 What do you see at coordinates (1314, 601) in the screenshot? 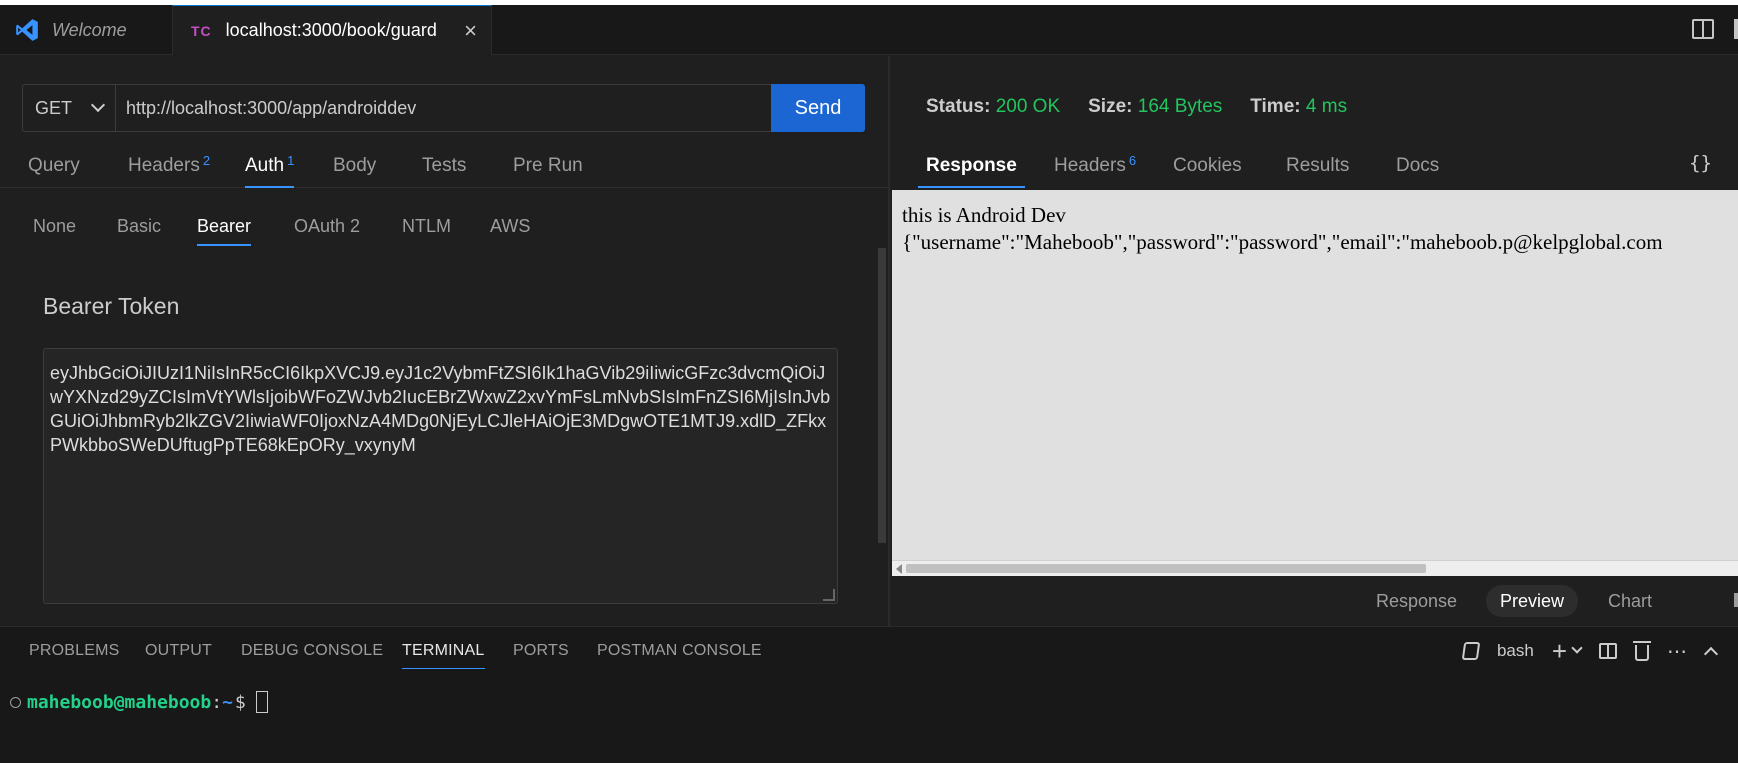
I see `response-view-tabs: Response Preview Chart` at bounding box center [1314, 601].